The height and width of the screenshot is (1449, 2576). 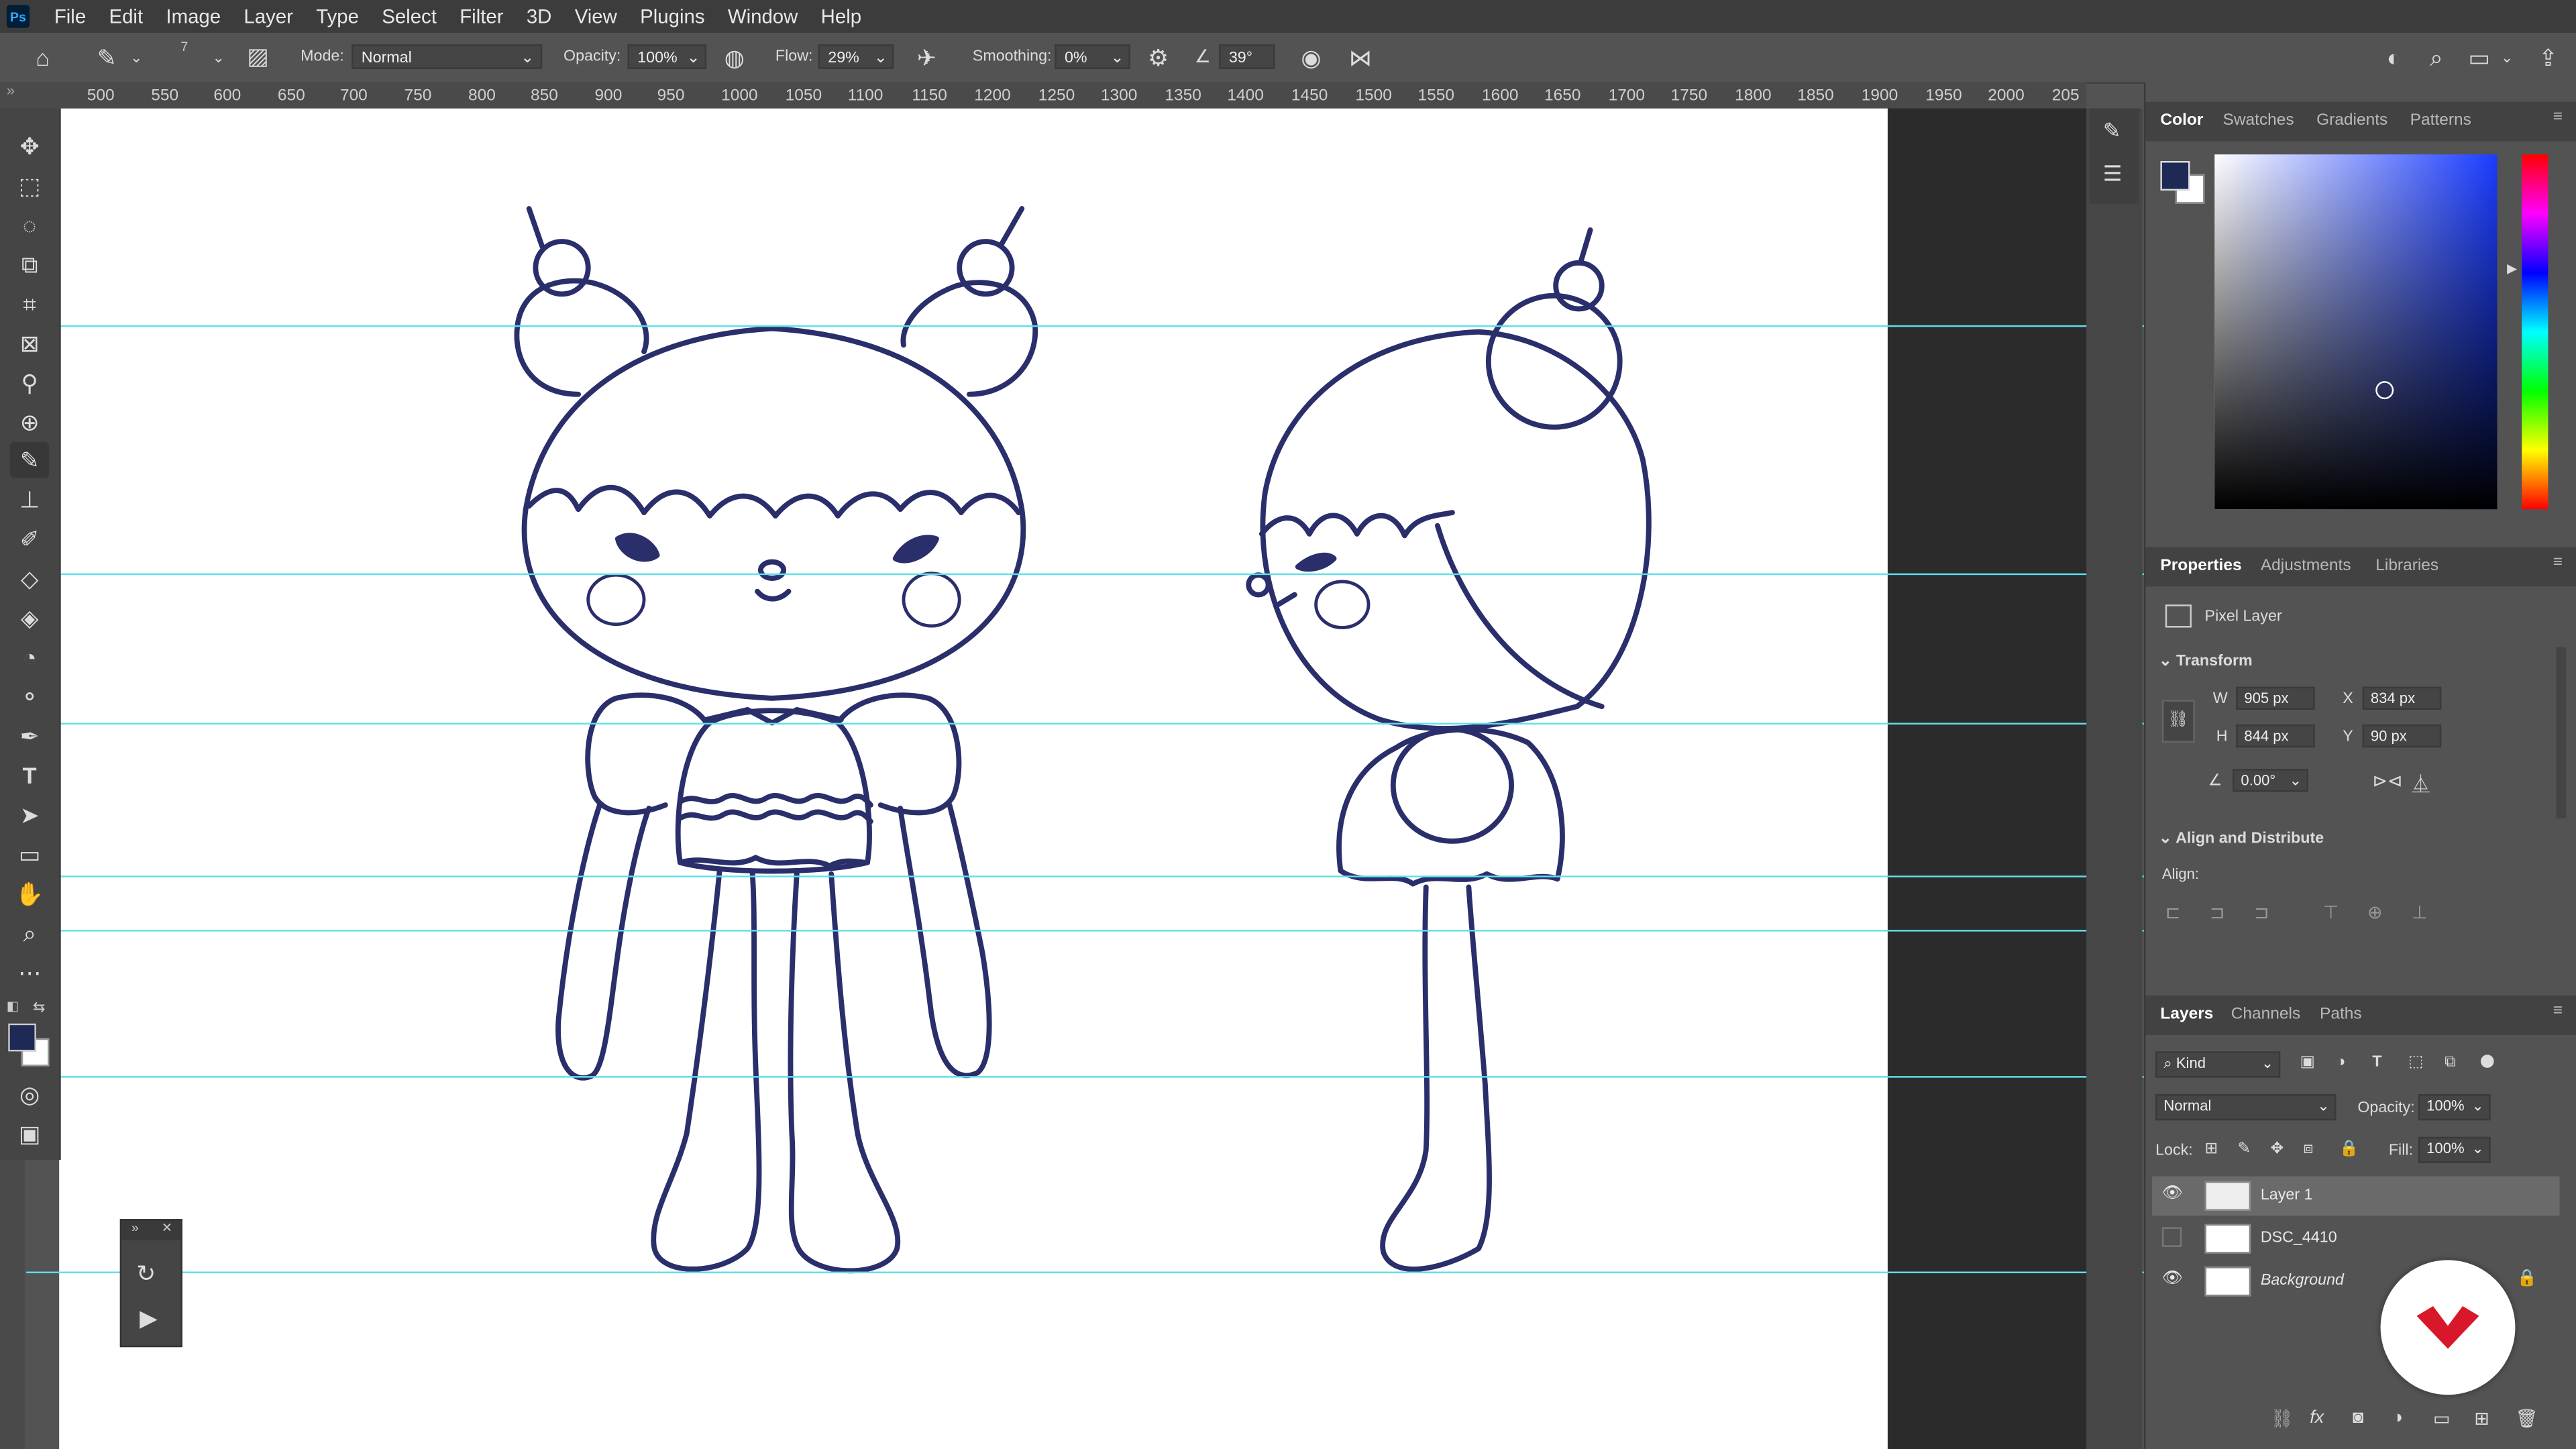 What do you see at coordinates (30, 304) in the screenshot?
I see `crop-tool-icon: ⌗` at bounding box center [30, 304].